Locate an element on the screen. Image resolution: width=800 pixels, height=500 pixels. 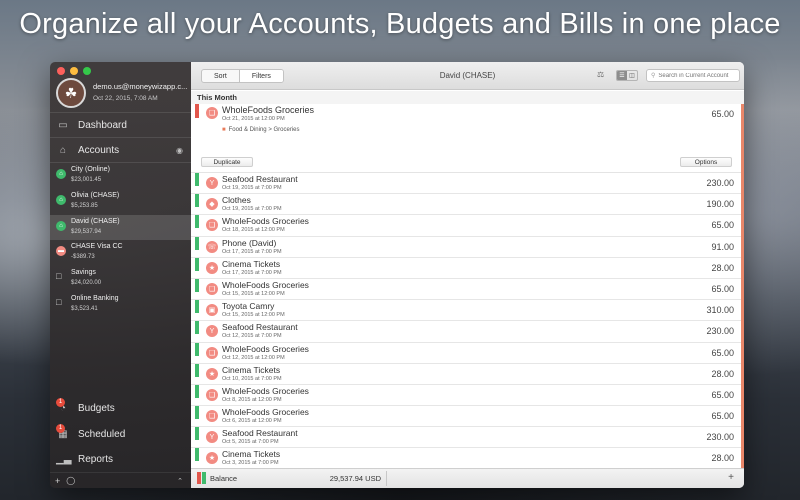
add-transaction-icon: + is located at coordinates (731, 477).